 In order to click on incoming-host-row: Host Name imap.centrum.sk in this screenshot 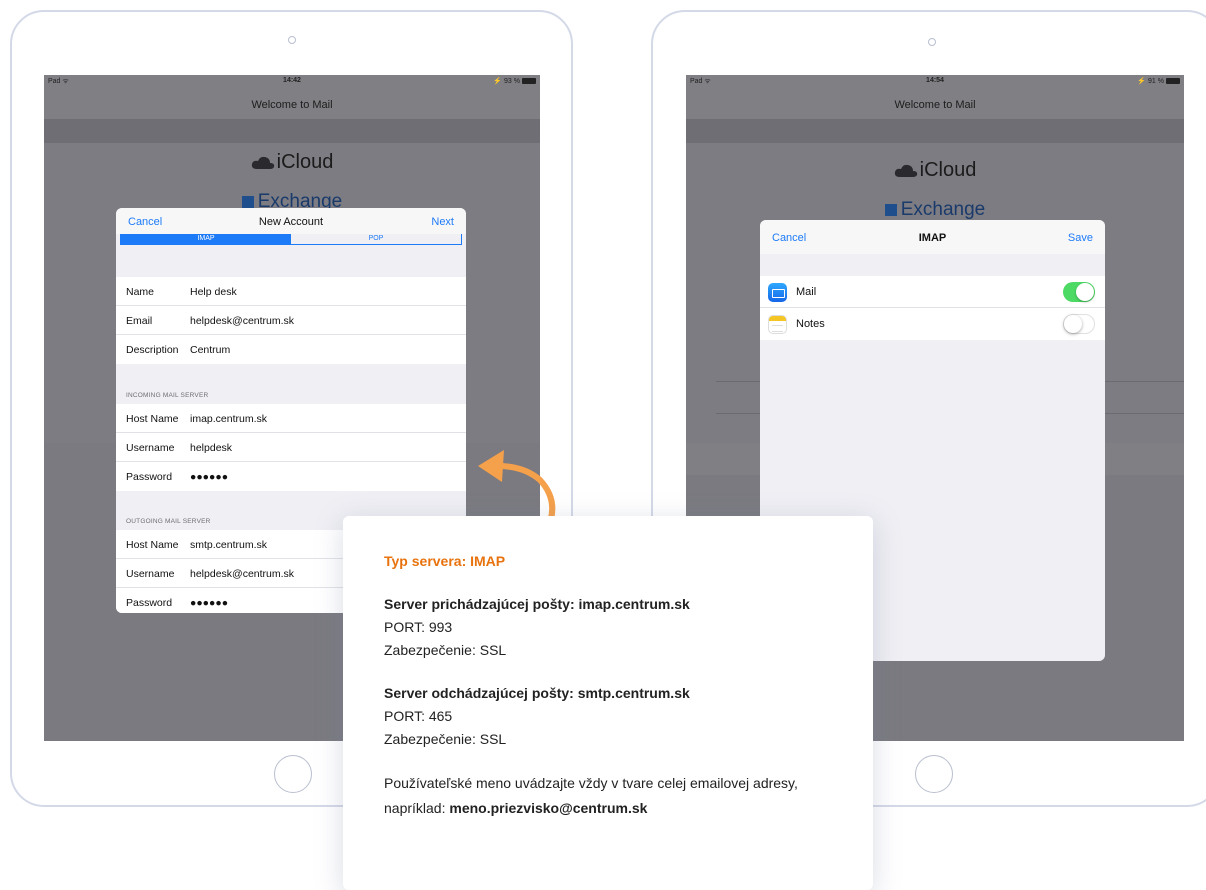, I will do `click(291, 418)`.